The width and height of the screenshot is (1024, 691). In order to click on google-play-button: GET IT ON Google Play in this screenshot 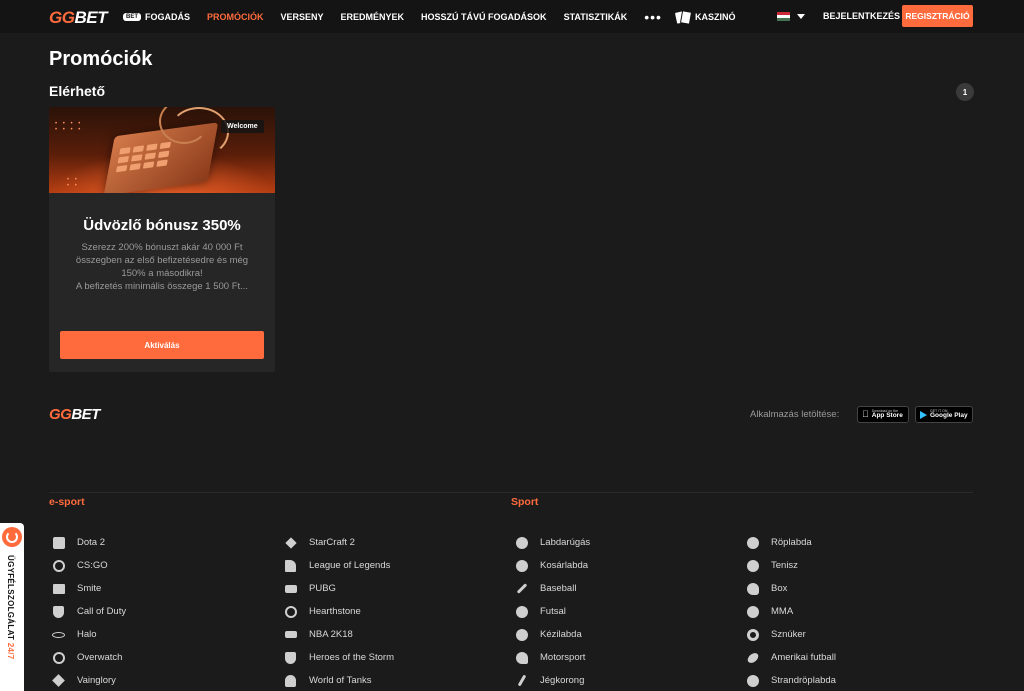, I will do `click(944, 414)`.